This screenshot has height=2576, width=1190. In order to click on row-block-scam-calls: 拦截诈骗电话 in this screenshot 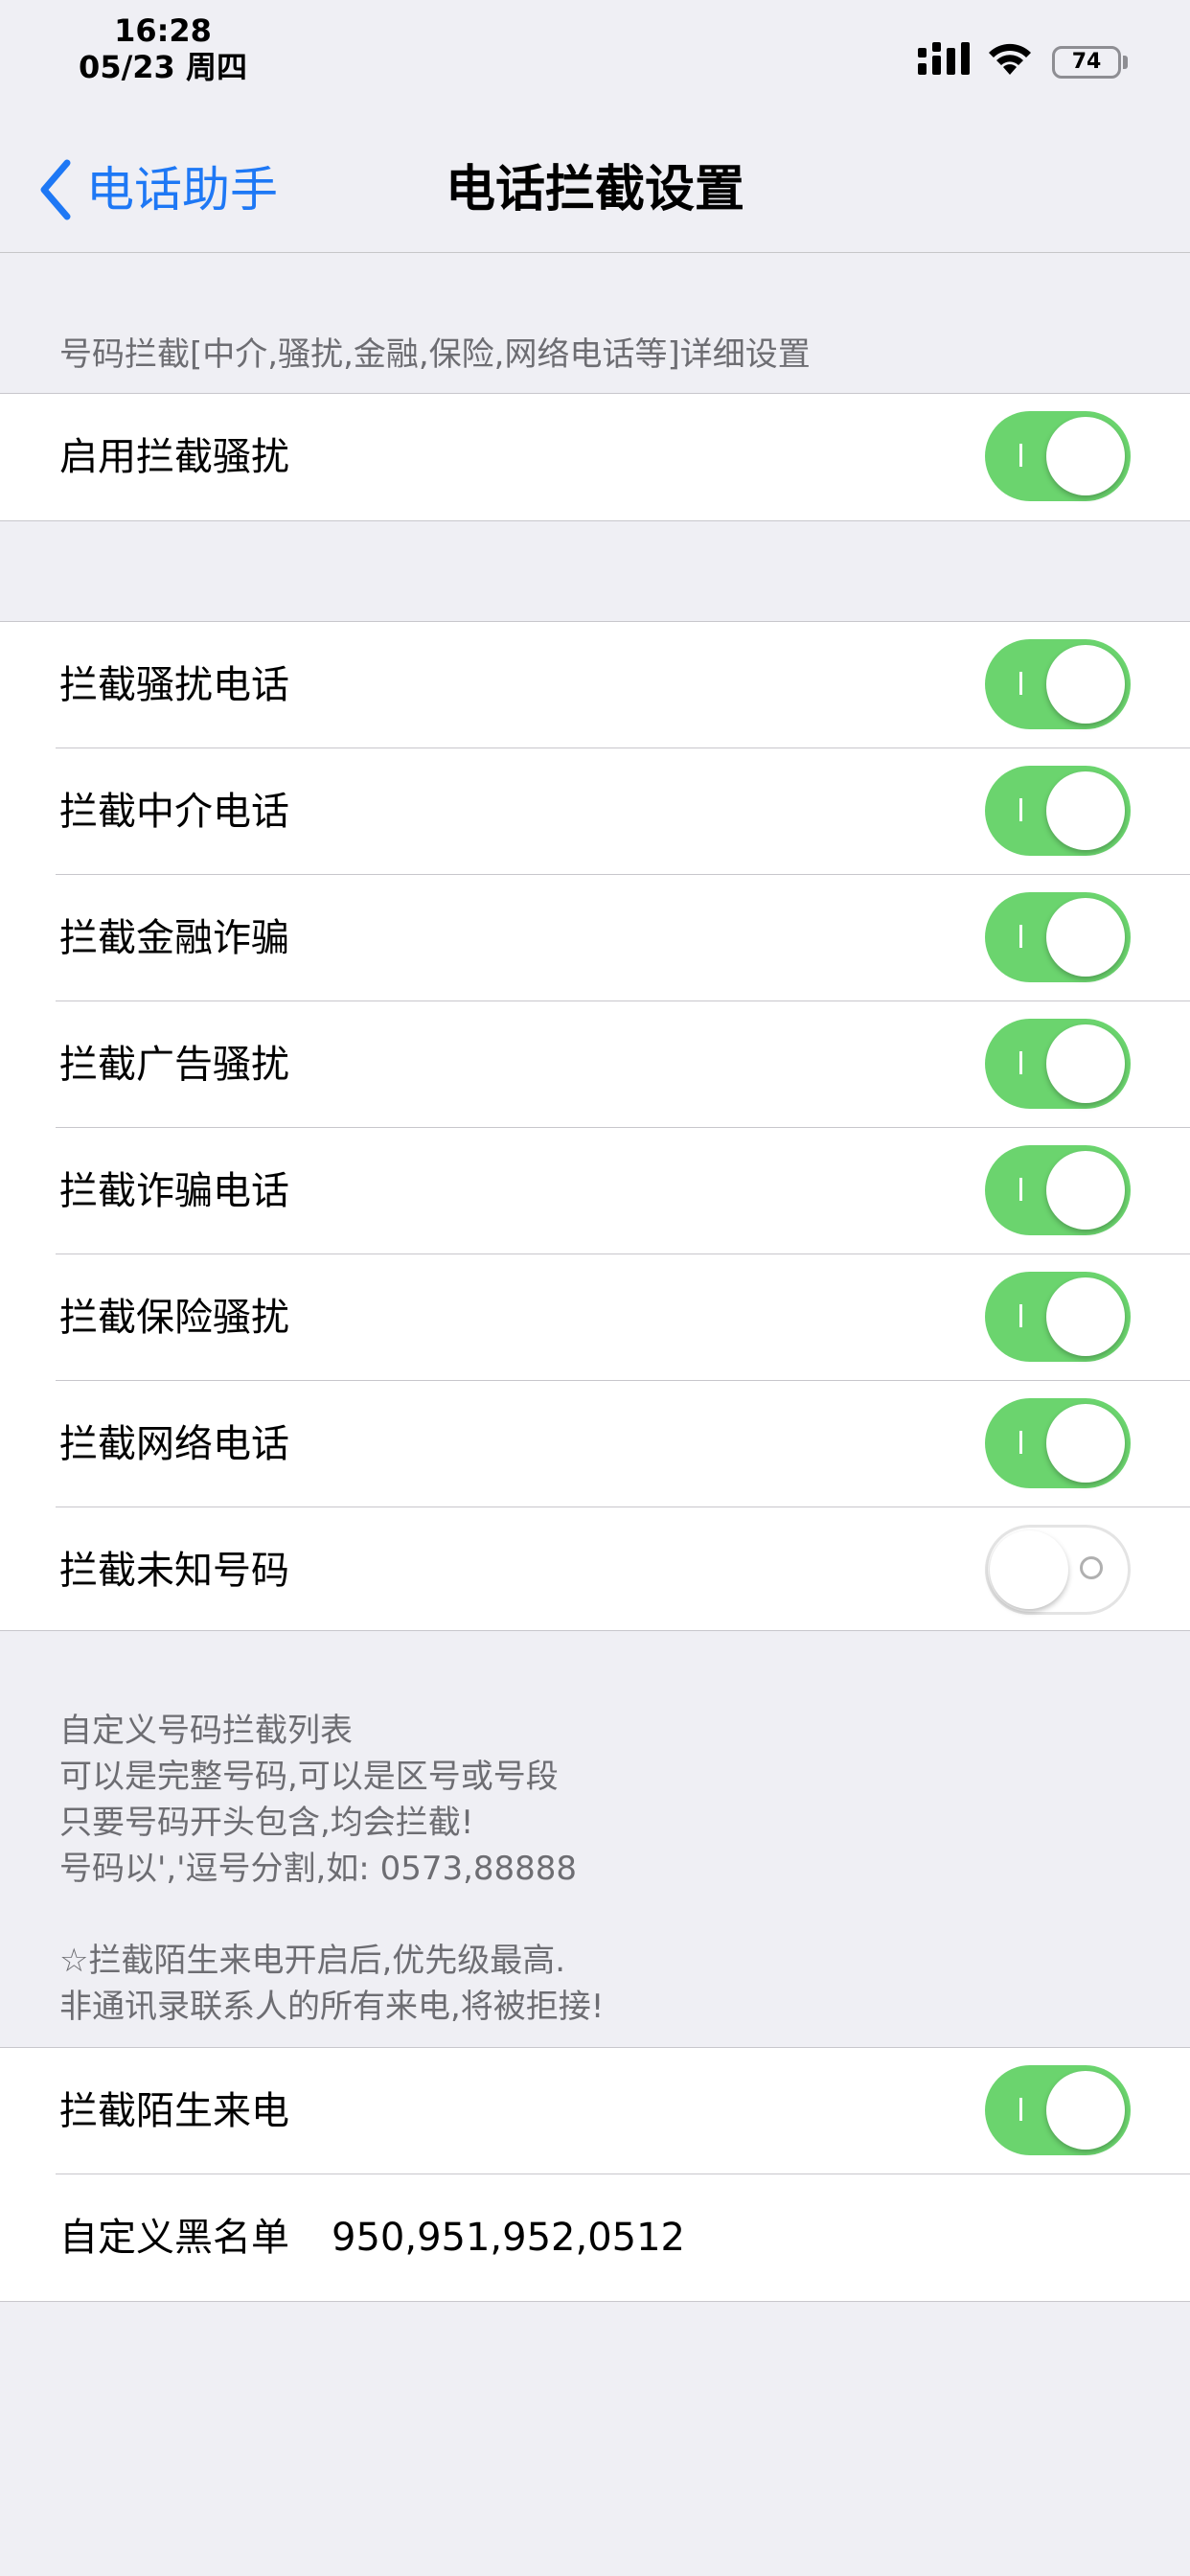, I will do `click(595, 1191)`.